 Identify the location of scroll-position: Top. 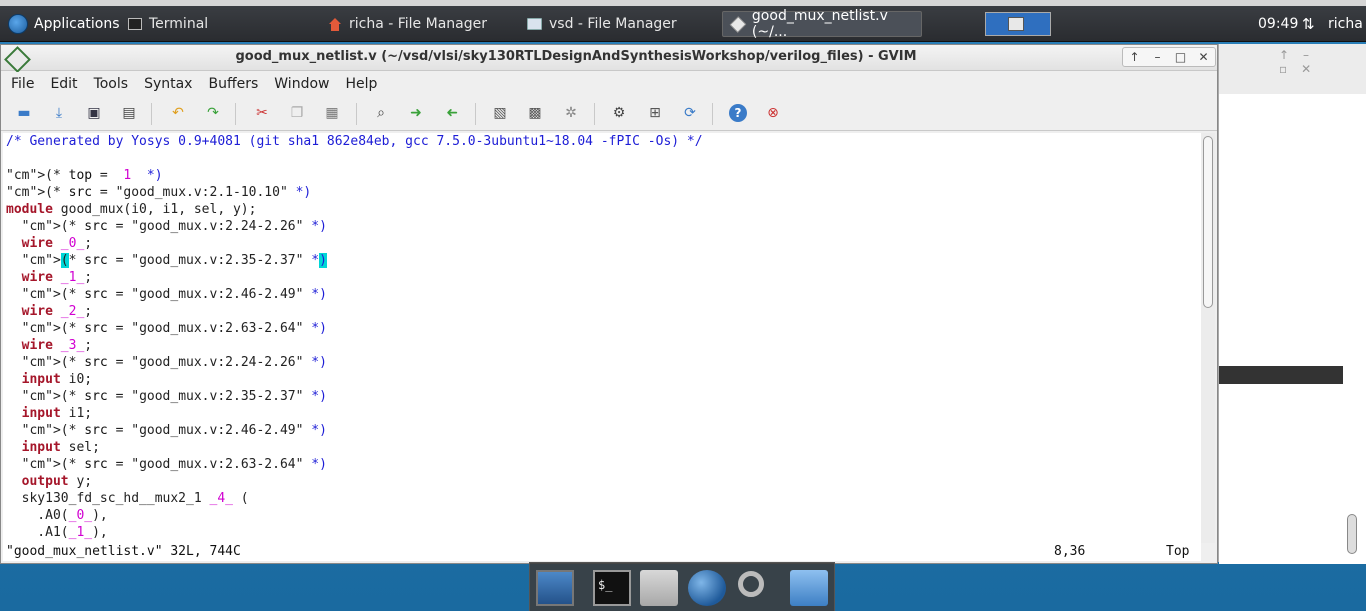
(1178, 551).